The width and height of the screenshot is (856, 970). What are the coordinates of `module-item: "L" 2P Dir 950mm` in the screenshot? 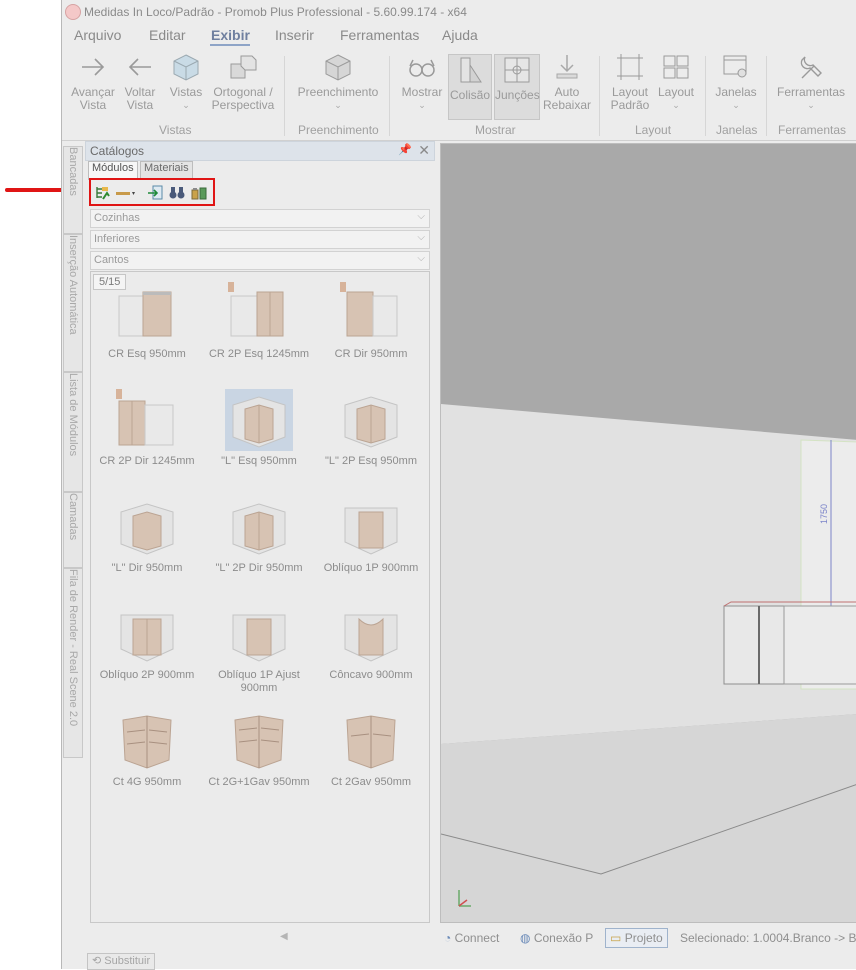 It's located at (259, 542).